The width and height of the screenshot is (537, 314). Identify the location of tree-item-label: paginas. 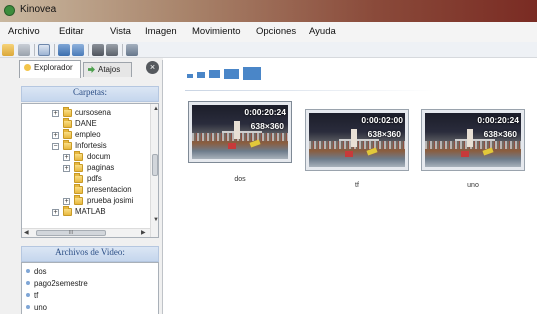
(101, 167).